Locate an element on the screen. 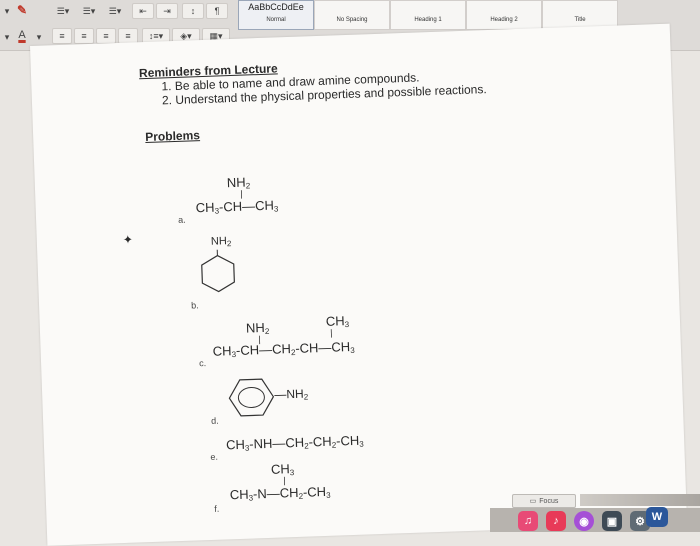  focus-button: ▭ Focus is located at coordinates (544, 501).